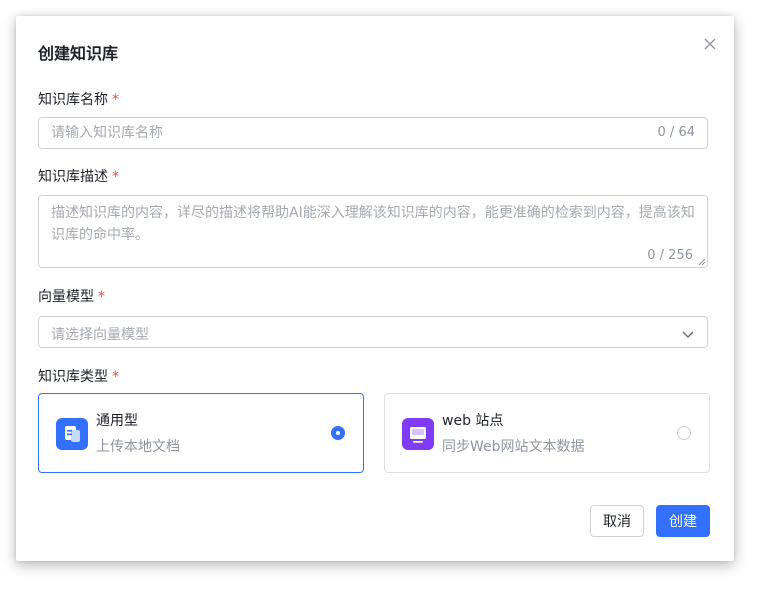  I want to click on create-button: 创建, so click(683, 521).